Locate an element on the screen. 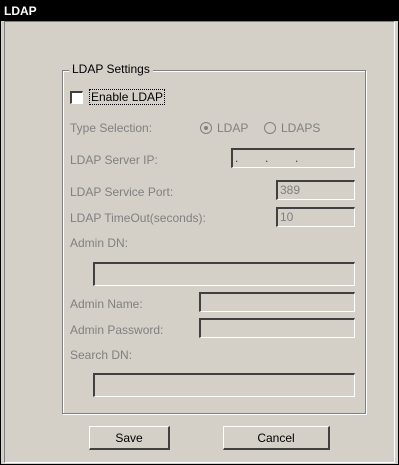  search-dn-label: Search DN: is located at coordinates (101, 355).